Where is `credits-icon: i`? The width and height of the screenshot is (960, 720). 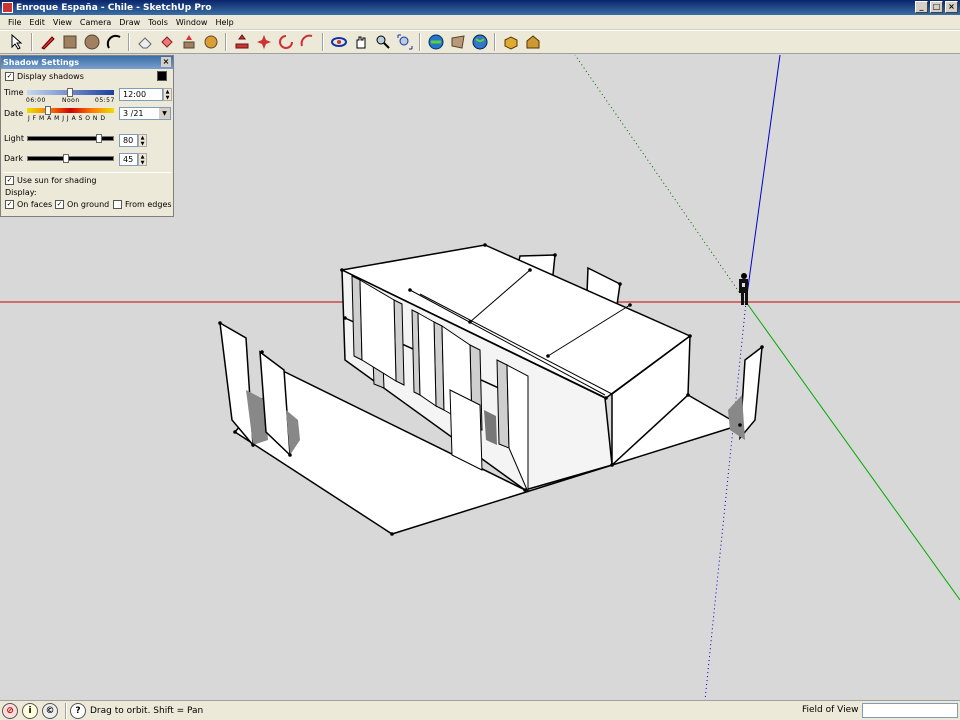
credits-icon: i is located at coordinates (30, 710).